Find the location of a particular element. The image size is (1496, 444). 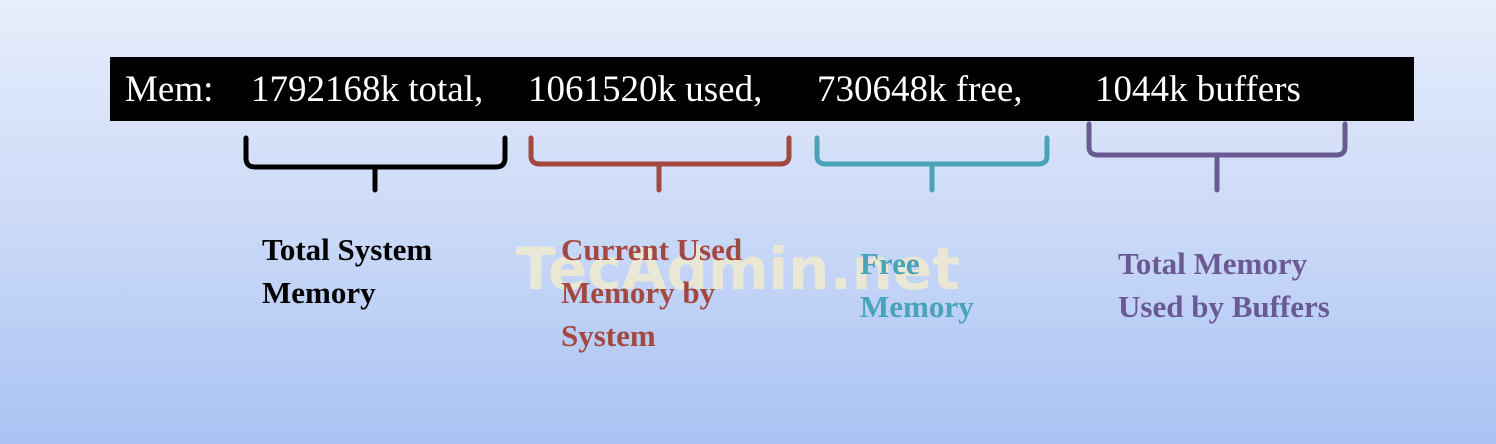

total-label: Total System Memory is located at coordinates (347, 271).